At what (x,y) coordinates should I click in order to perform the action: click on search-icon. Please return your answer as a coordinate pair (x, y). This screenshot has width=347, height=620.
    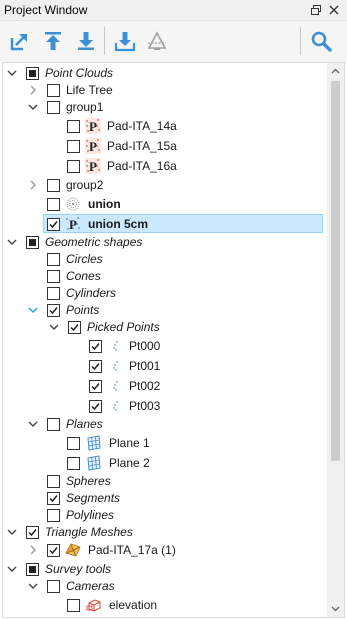
    Looking at the image, I should click on (321, 41).